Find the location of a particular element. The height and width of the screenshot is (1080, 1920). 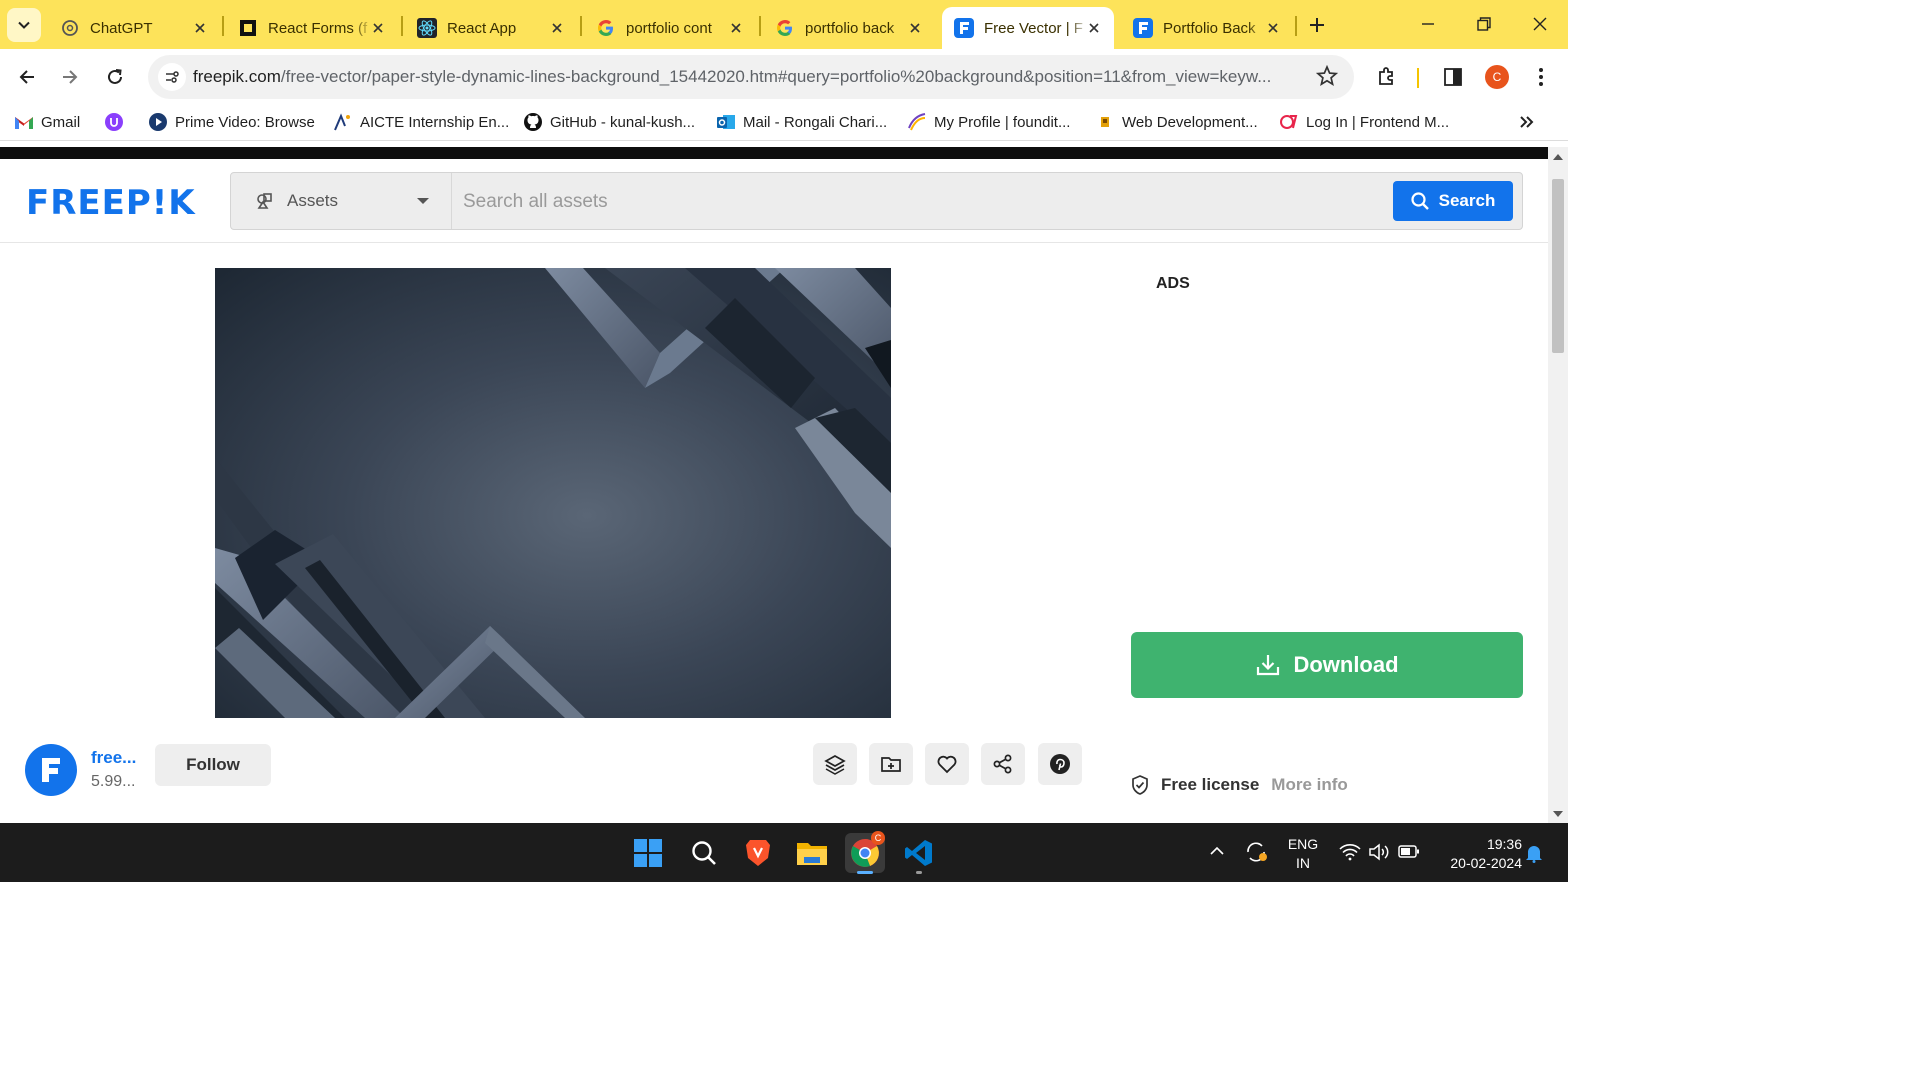

search-divider is located at coordinates (451, 201).